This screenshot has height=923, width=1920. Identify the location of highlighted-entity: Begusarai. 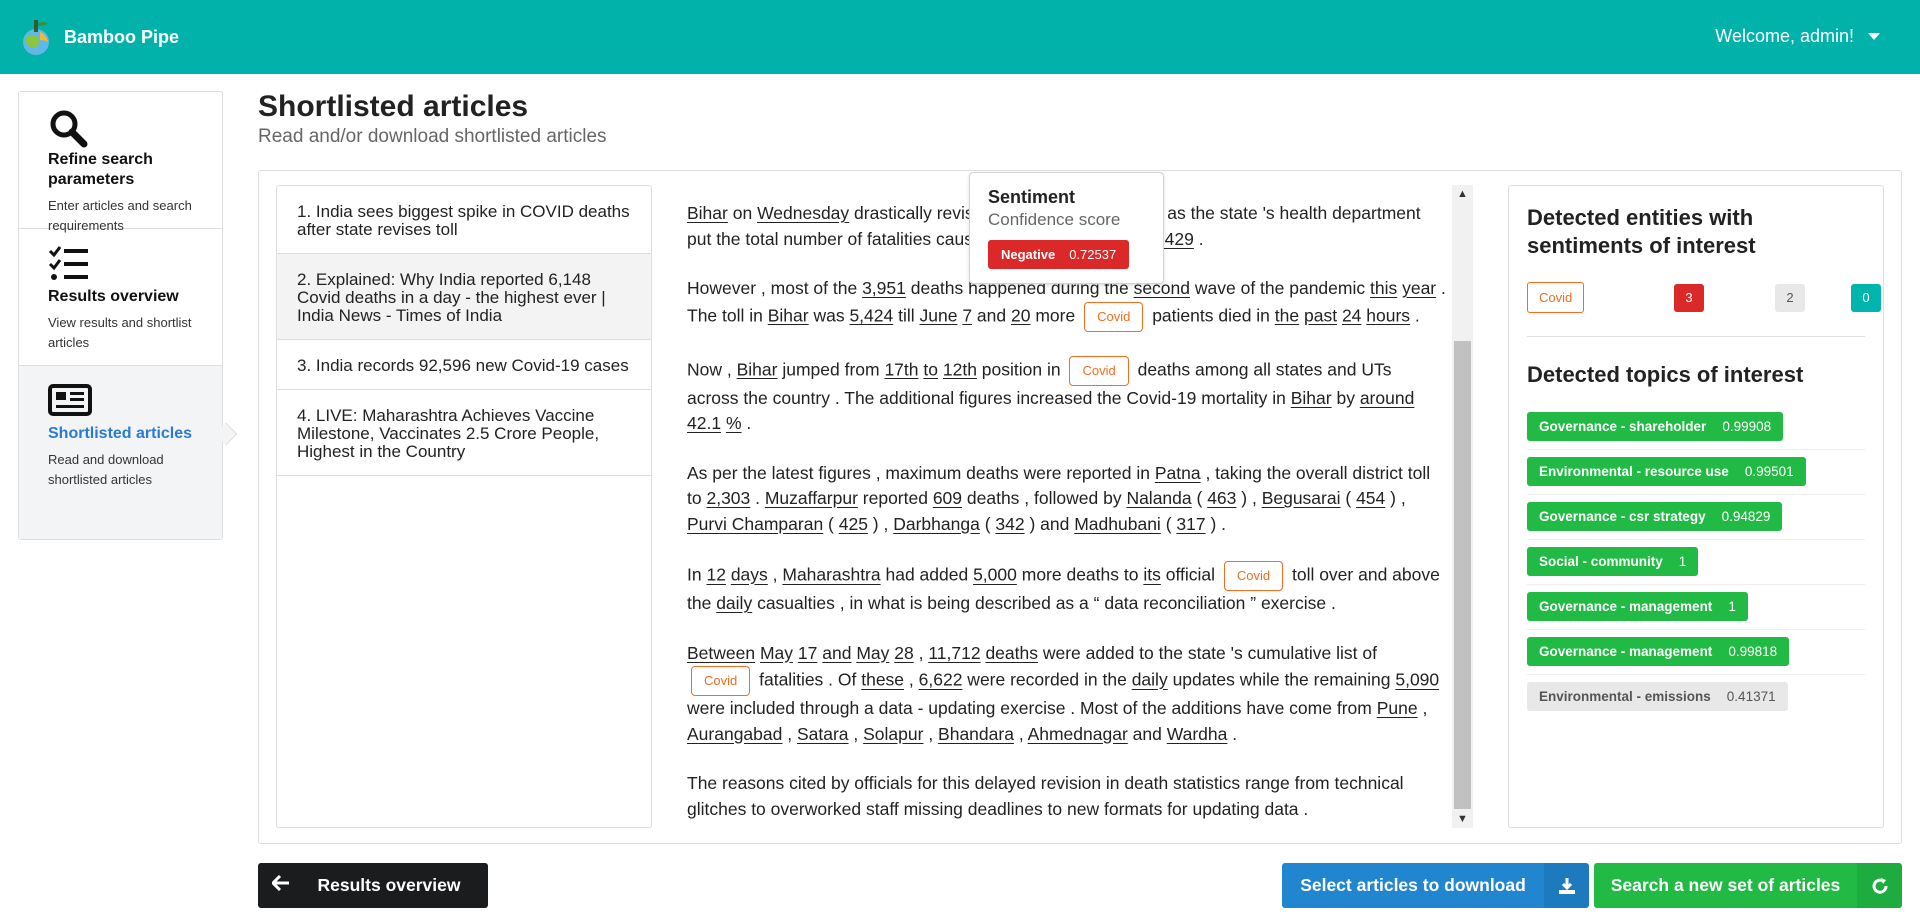
(1301, 498).